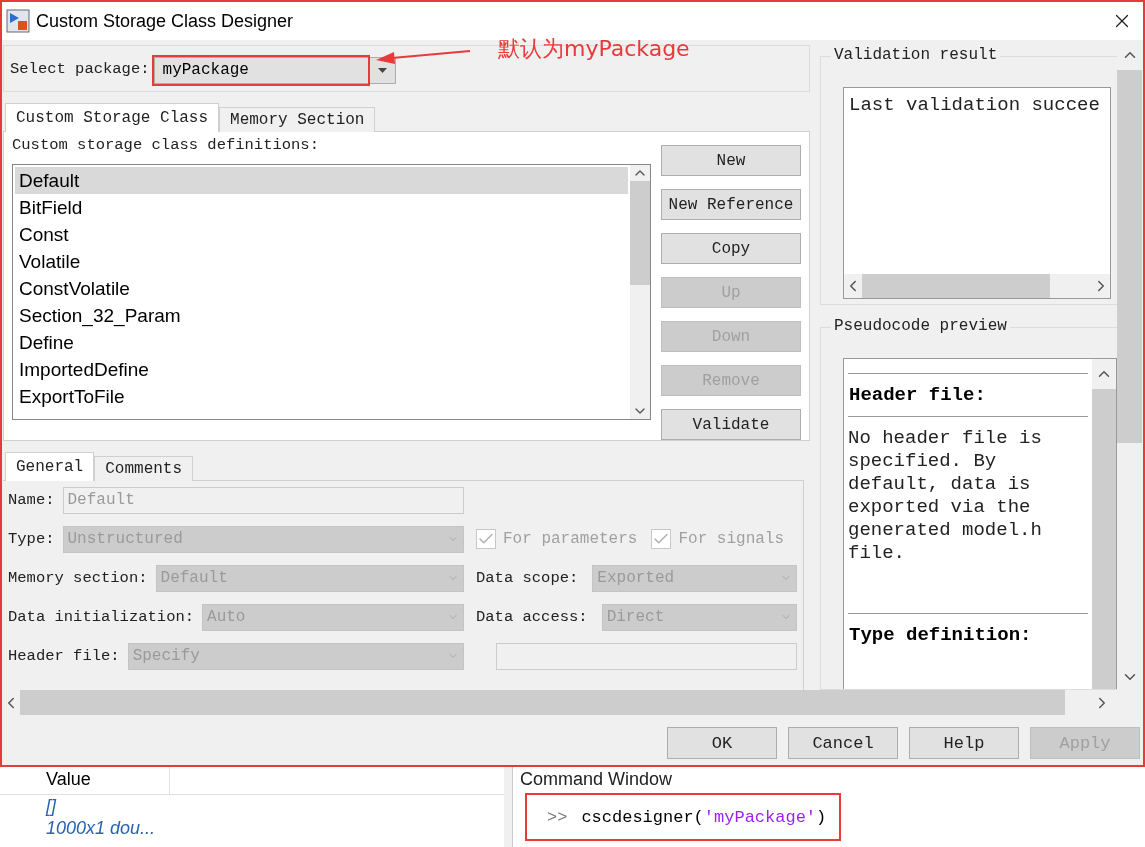  I want to click on window-title: Custom Storage Class Designer, so click(165, 21).